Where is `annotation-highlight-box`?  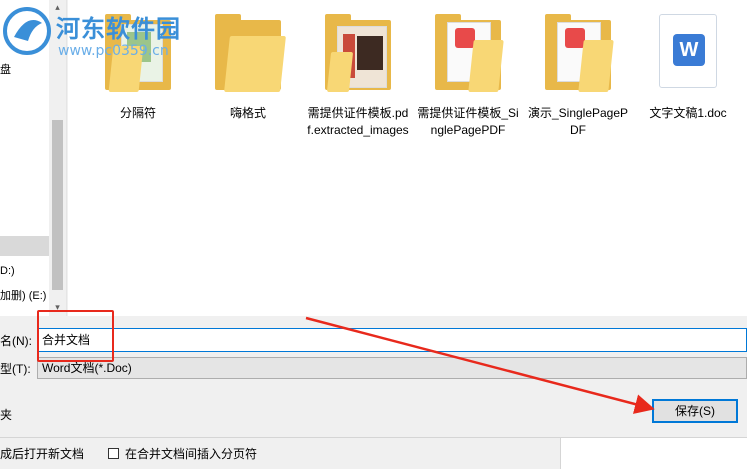
annotation-highlight-box is located at coordinates (75, 336).